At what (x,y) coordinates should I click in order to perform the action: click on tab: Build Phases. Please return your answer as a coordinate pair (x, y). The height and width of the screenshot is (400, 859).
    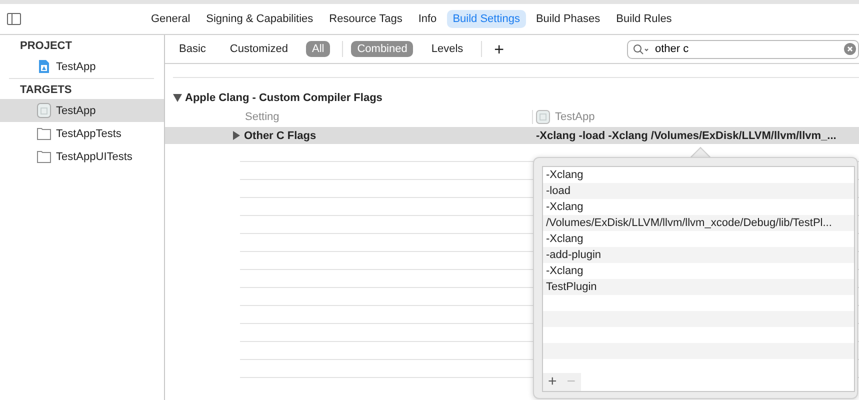
    Looking at the image, I should click on (568, 19).